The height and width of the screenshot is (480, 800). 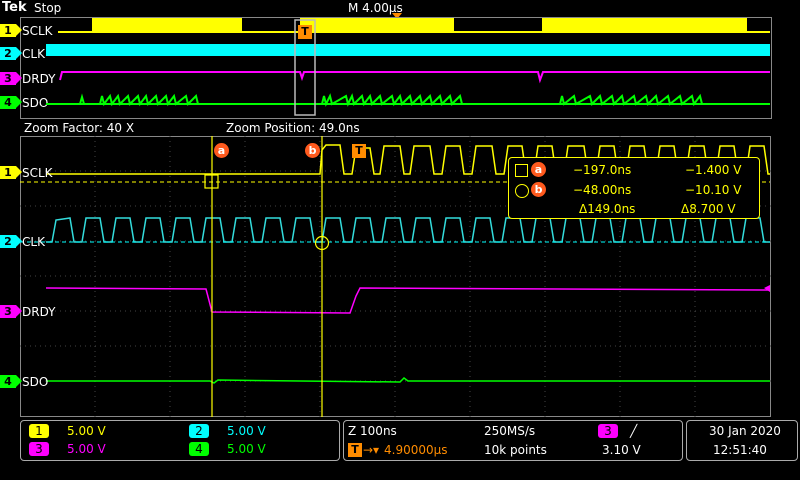 What do you see at coordinates (372, 431) in the screenshot?
I see `zoom-scale: Z 100ns` at bounding box center [372, 431].